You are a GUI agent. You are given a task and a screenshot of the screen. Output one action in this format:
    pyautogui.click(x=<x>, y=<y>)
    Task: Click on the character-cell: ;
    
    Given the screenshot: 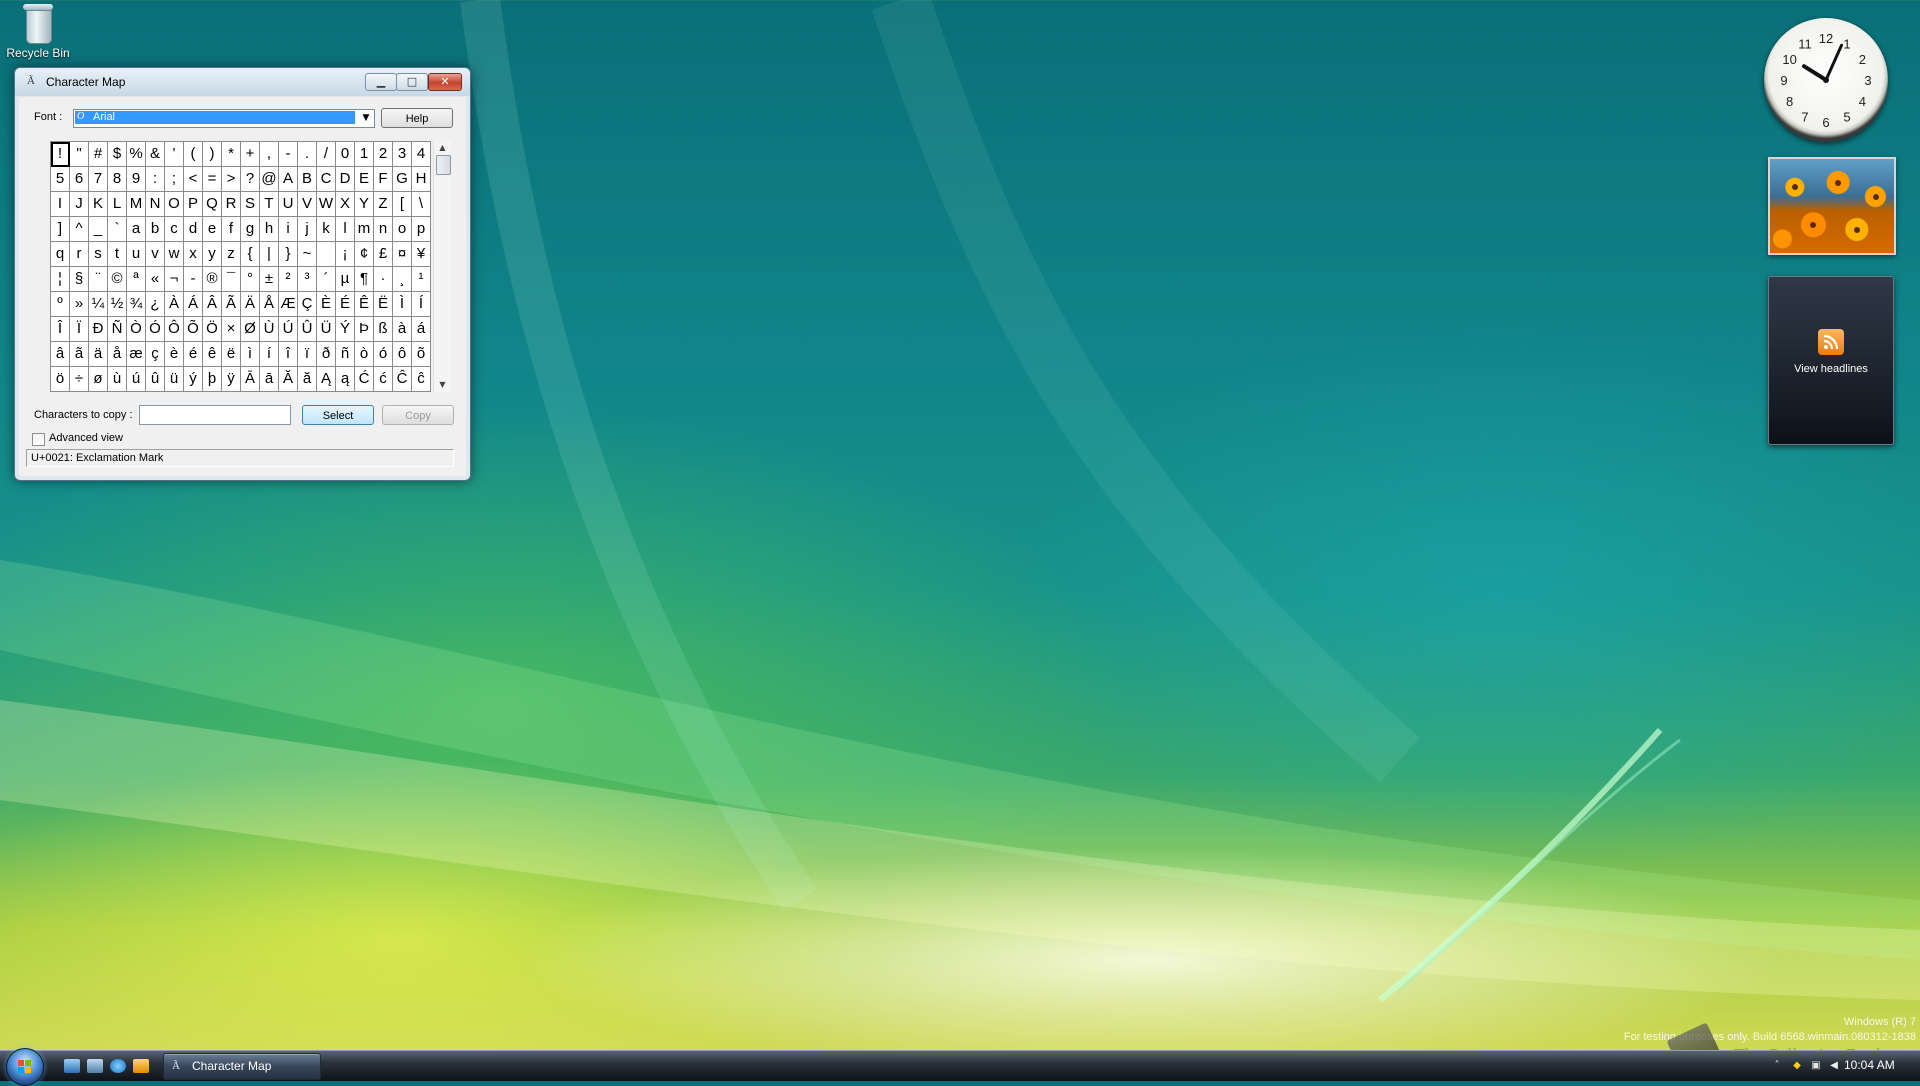 What is the action you would take?
    pyautogui.click(x=174, y=179)
    